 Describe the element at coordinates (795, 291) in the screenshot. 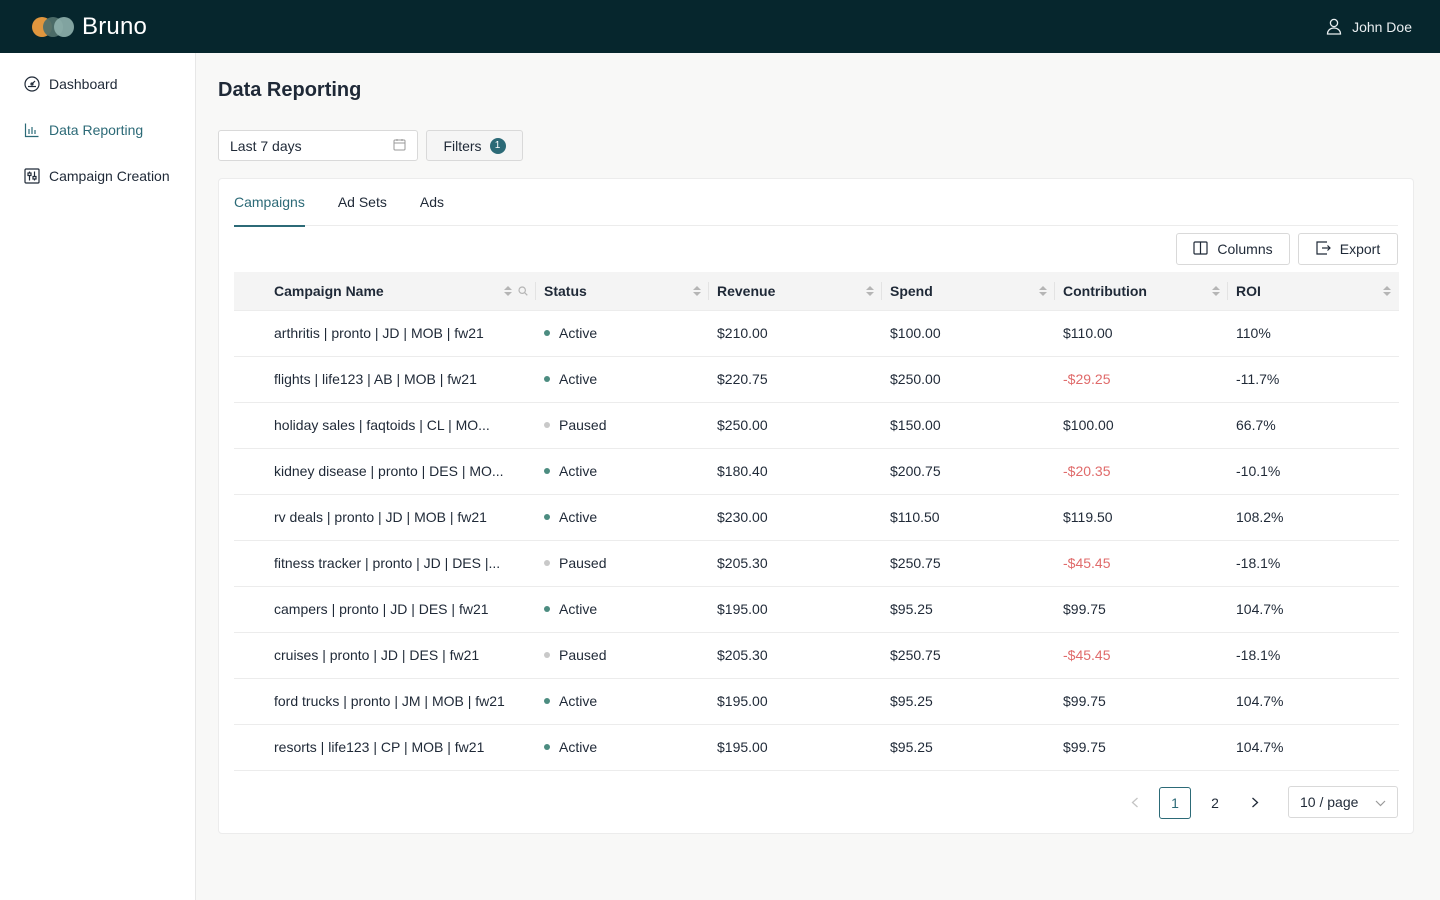

I see `column-header-revenue: Revenue` at that location.